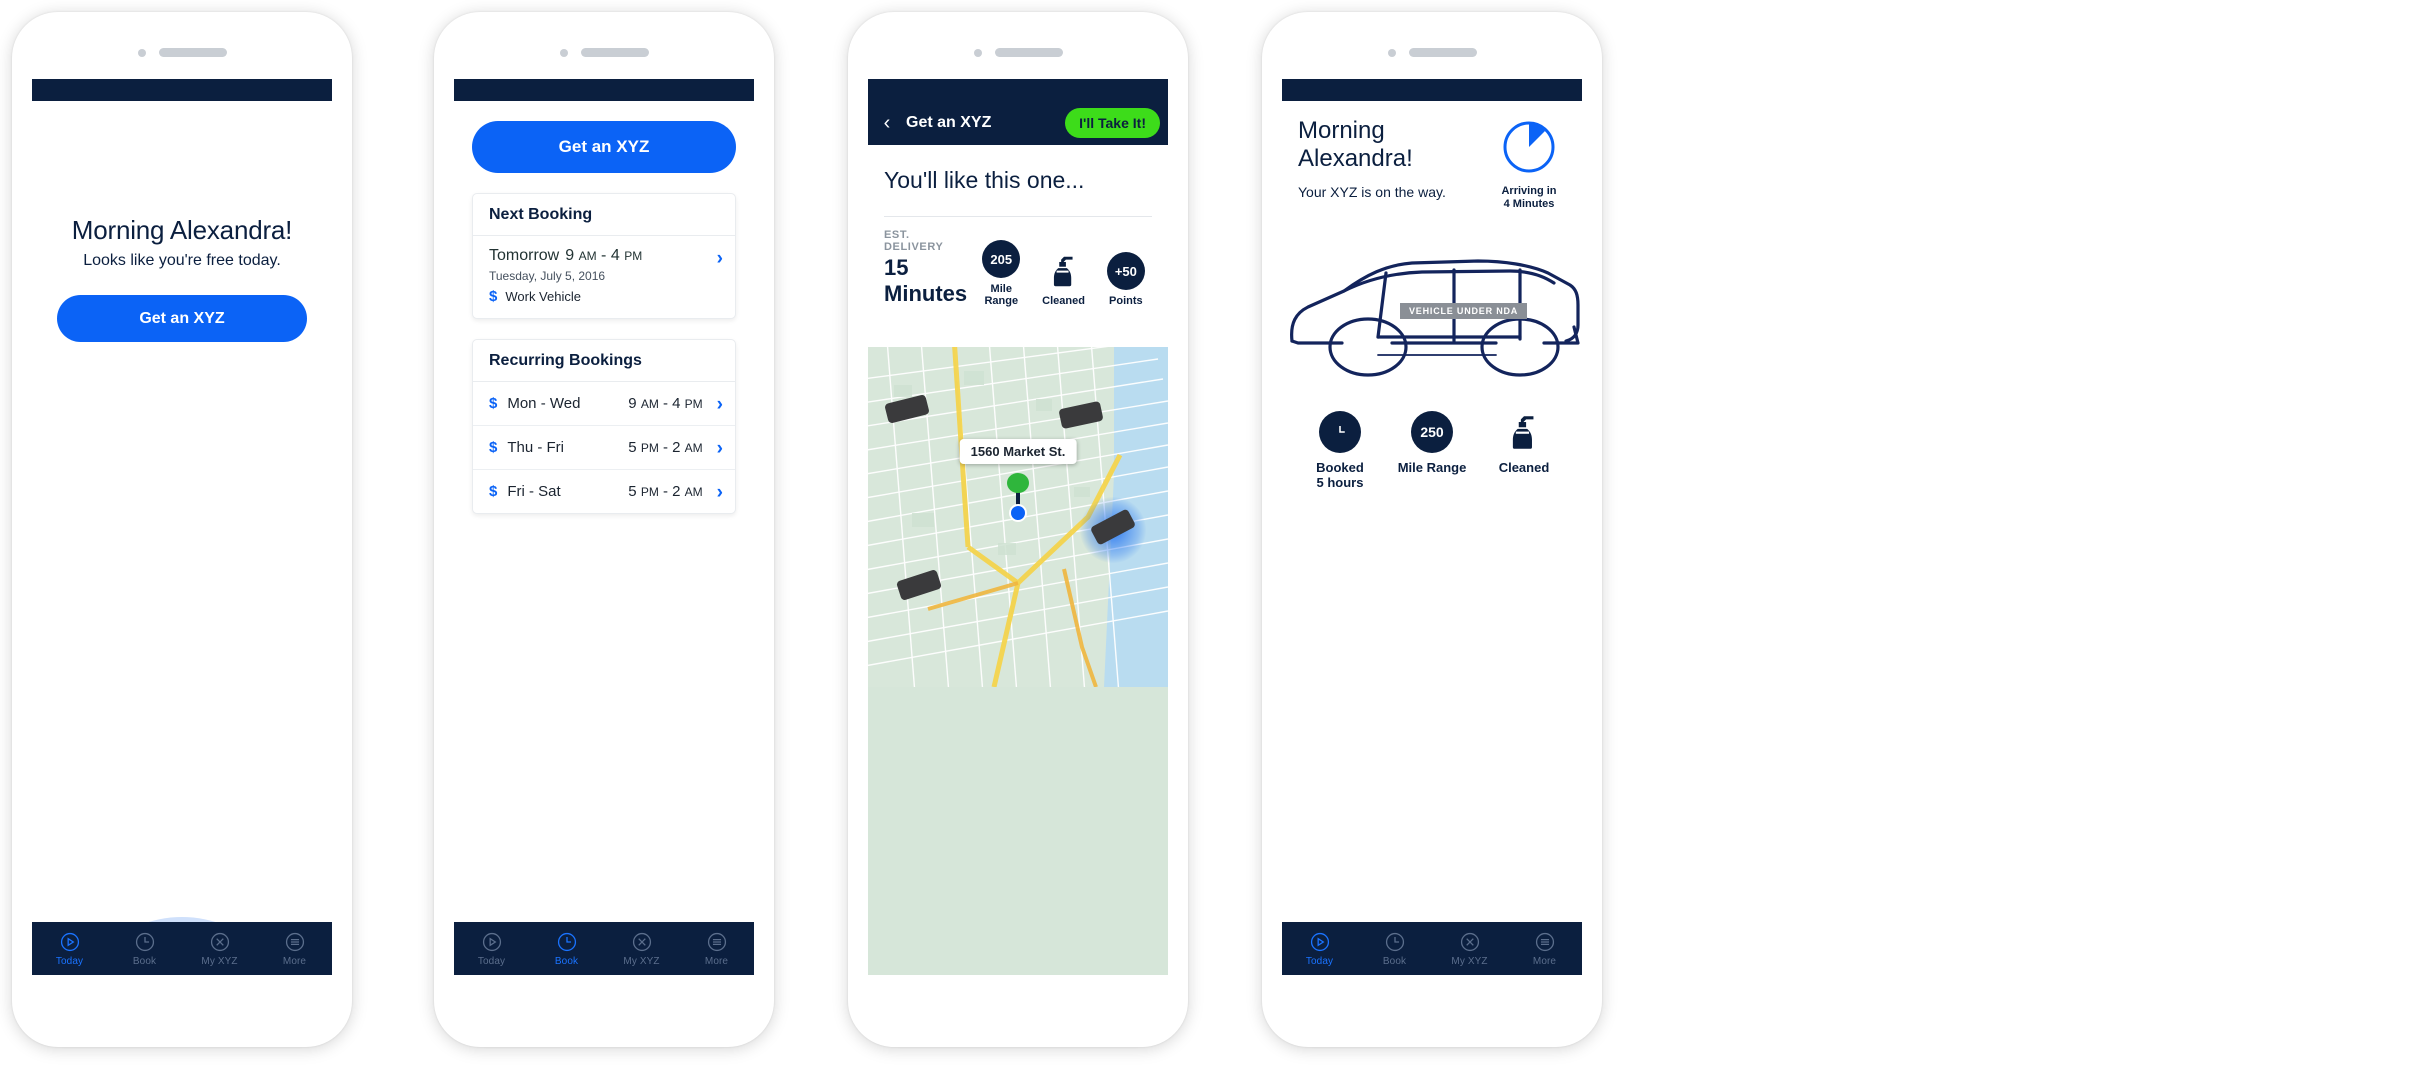 The image size is (2422, 1080). I want to click on stat-caption-line1: Cleaned, so click(1524, 467).